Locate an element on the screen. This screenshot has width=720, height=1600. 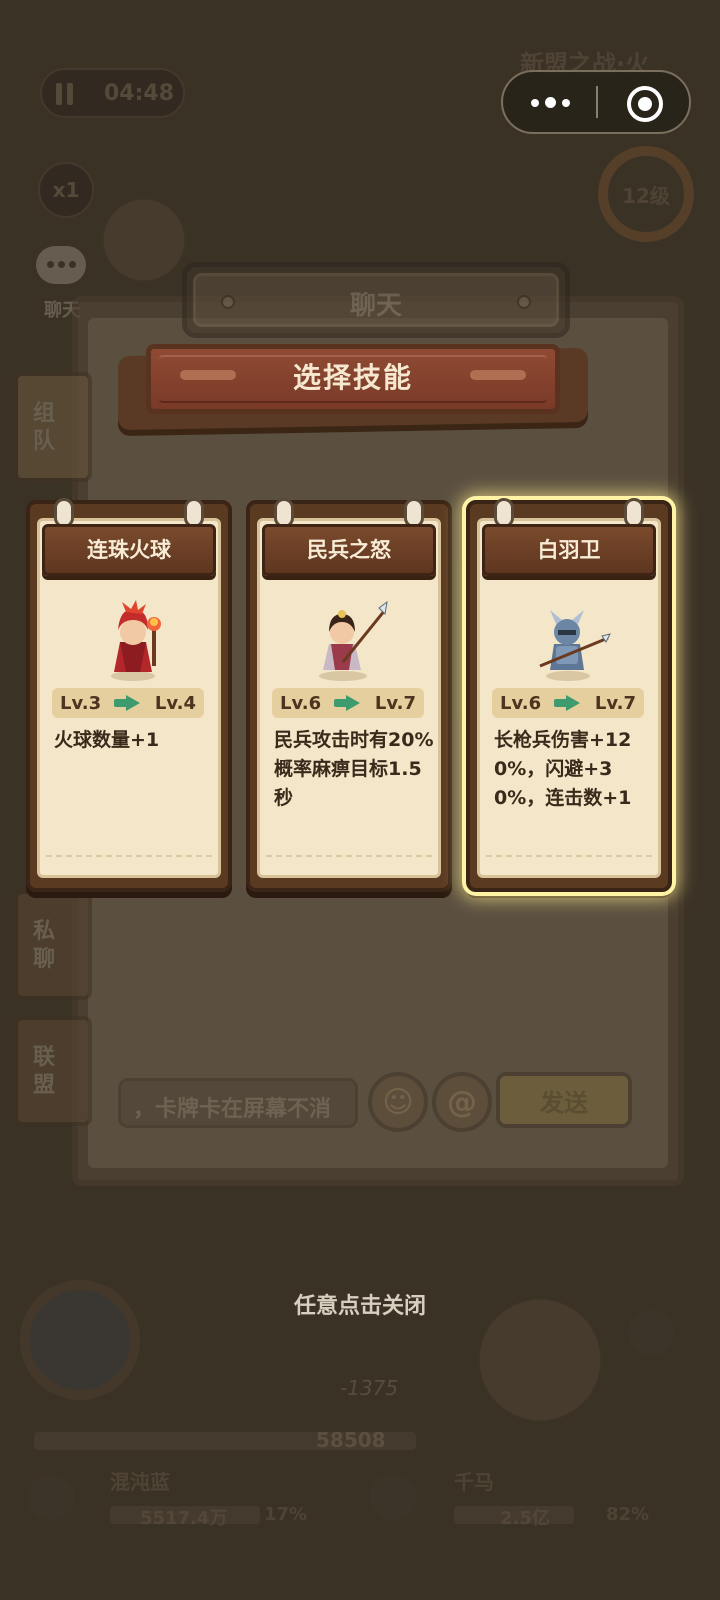
militia-spear-icon is located at coordinates (353, 640).